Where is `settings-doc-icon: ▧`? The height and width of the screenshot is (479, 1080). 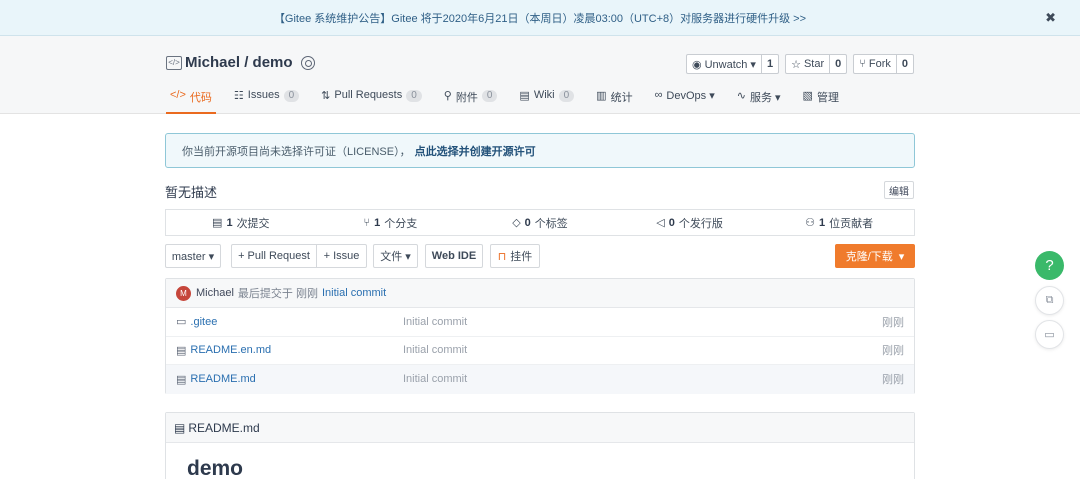
settings-doc-icon: ▧ is located at coordinates (807, 96).